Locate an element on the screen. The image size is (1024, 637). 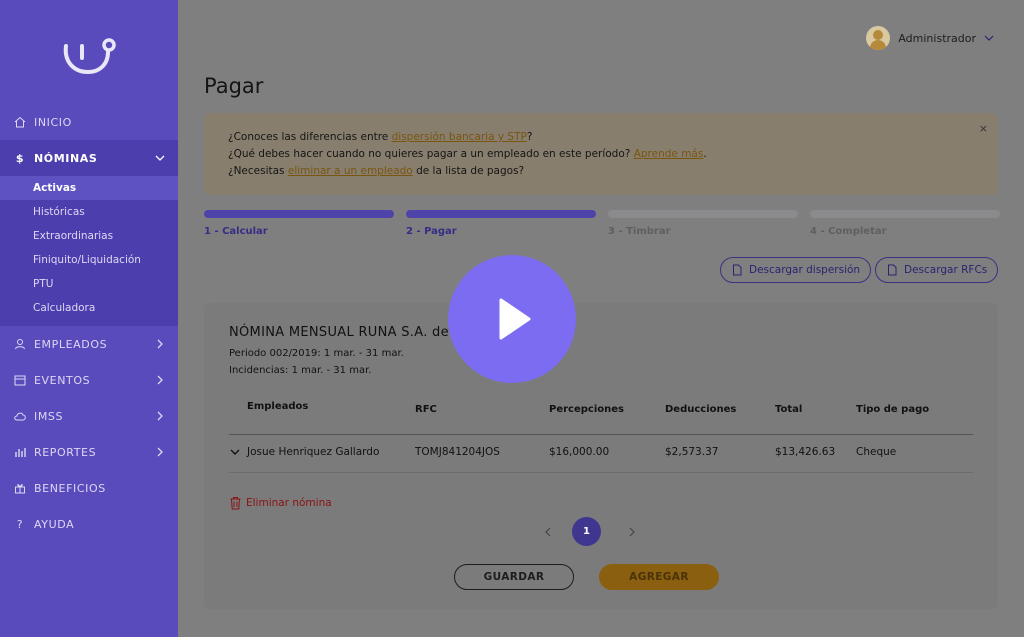
payroll-title: NÓMINA MENSUAL RUNA S.A. de C is located at coordinates (346, 332).